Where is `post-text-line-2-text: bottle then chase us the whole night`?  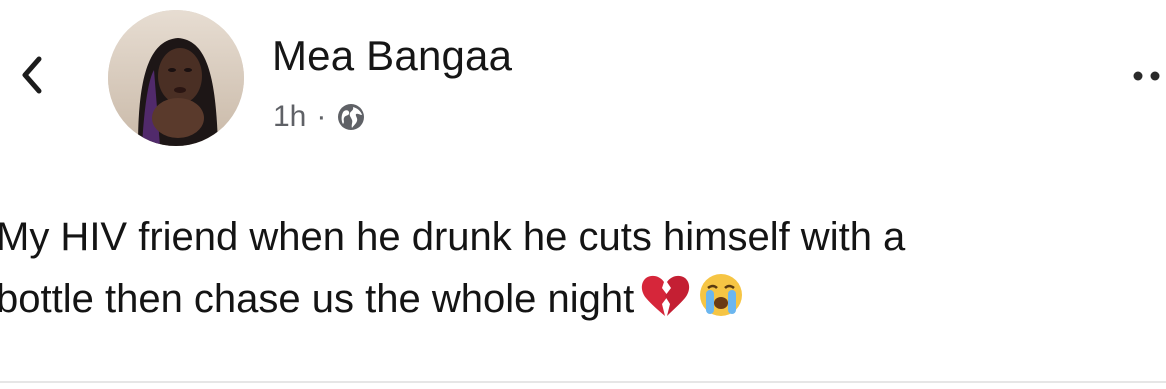
post-text-line-2-text: bottle then chase us the whole night is located at coordinates (317, 299).